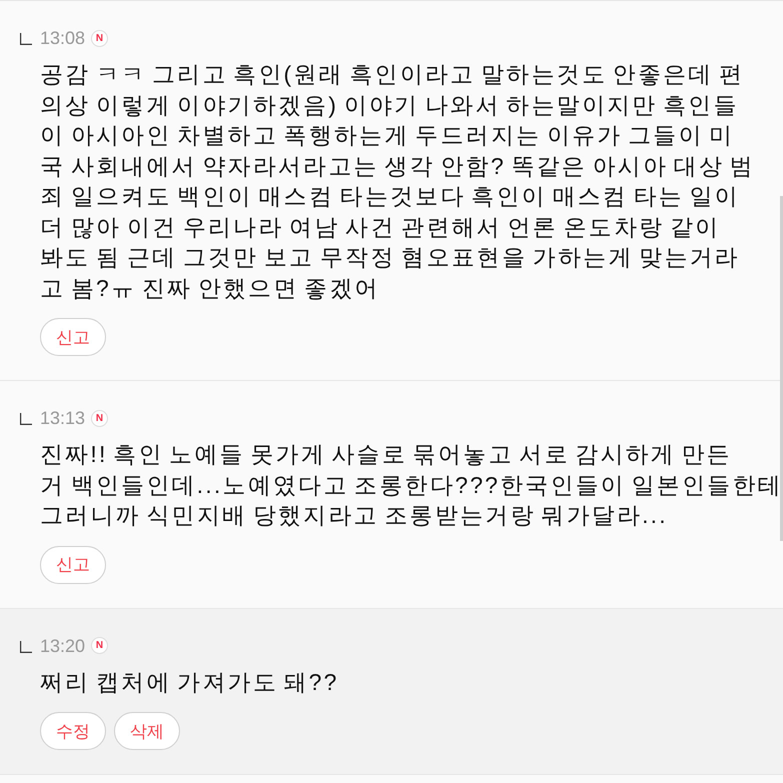  What do you see at coordinates (63, 418) in the screenshot?
I see `comment-time: 13:13` at bounding box center [63, 418].